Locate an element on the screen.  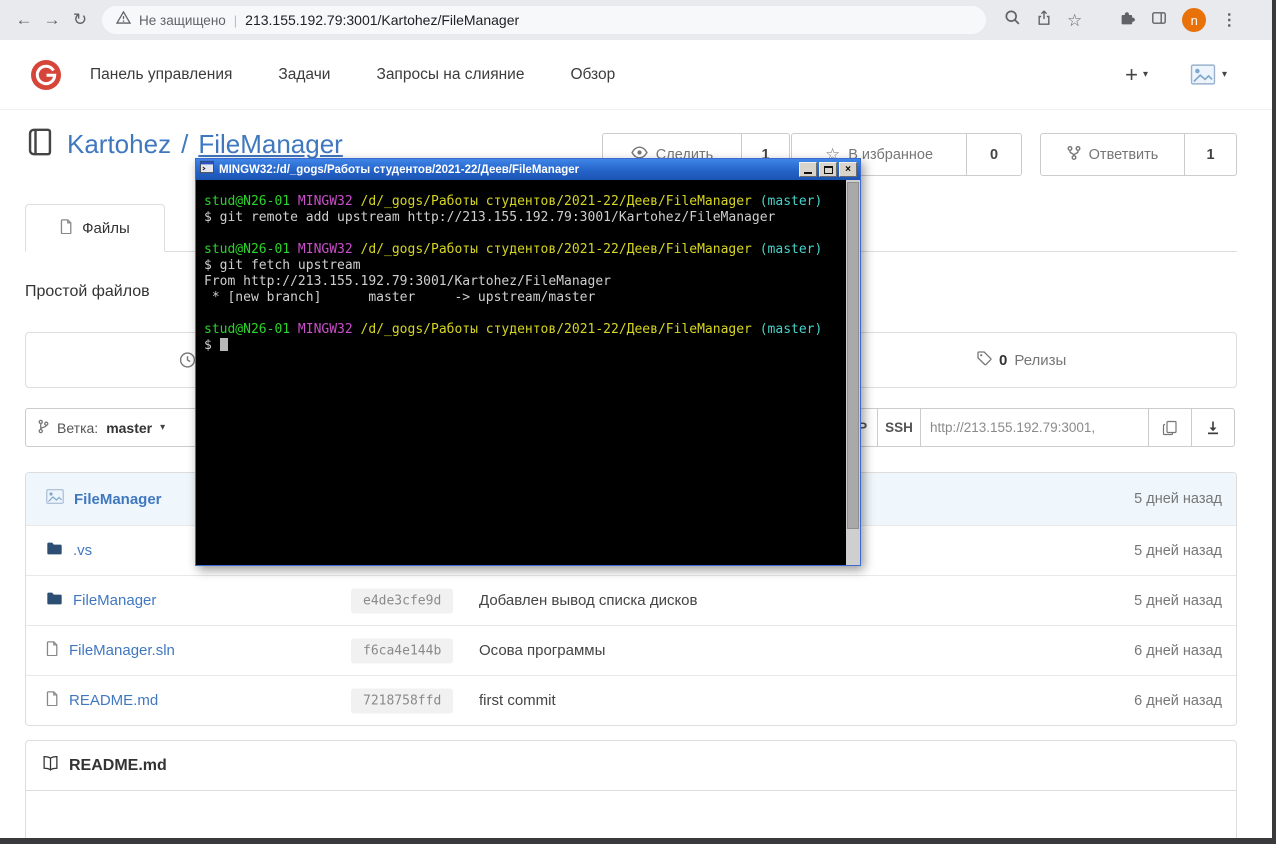
commit-message-link: Добавлен вывод списка дисков is located at coordinates (588, 600).